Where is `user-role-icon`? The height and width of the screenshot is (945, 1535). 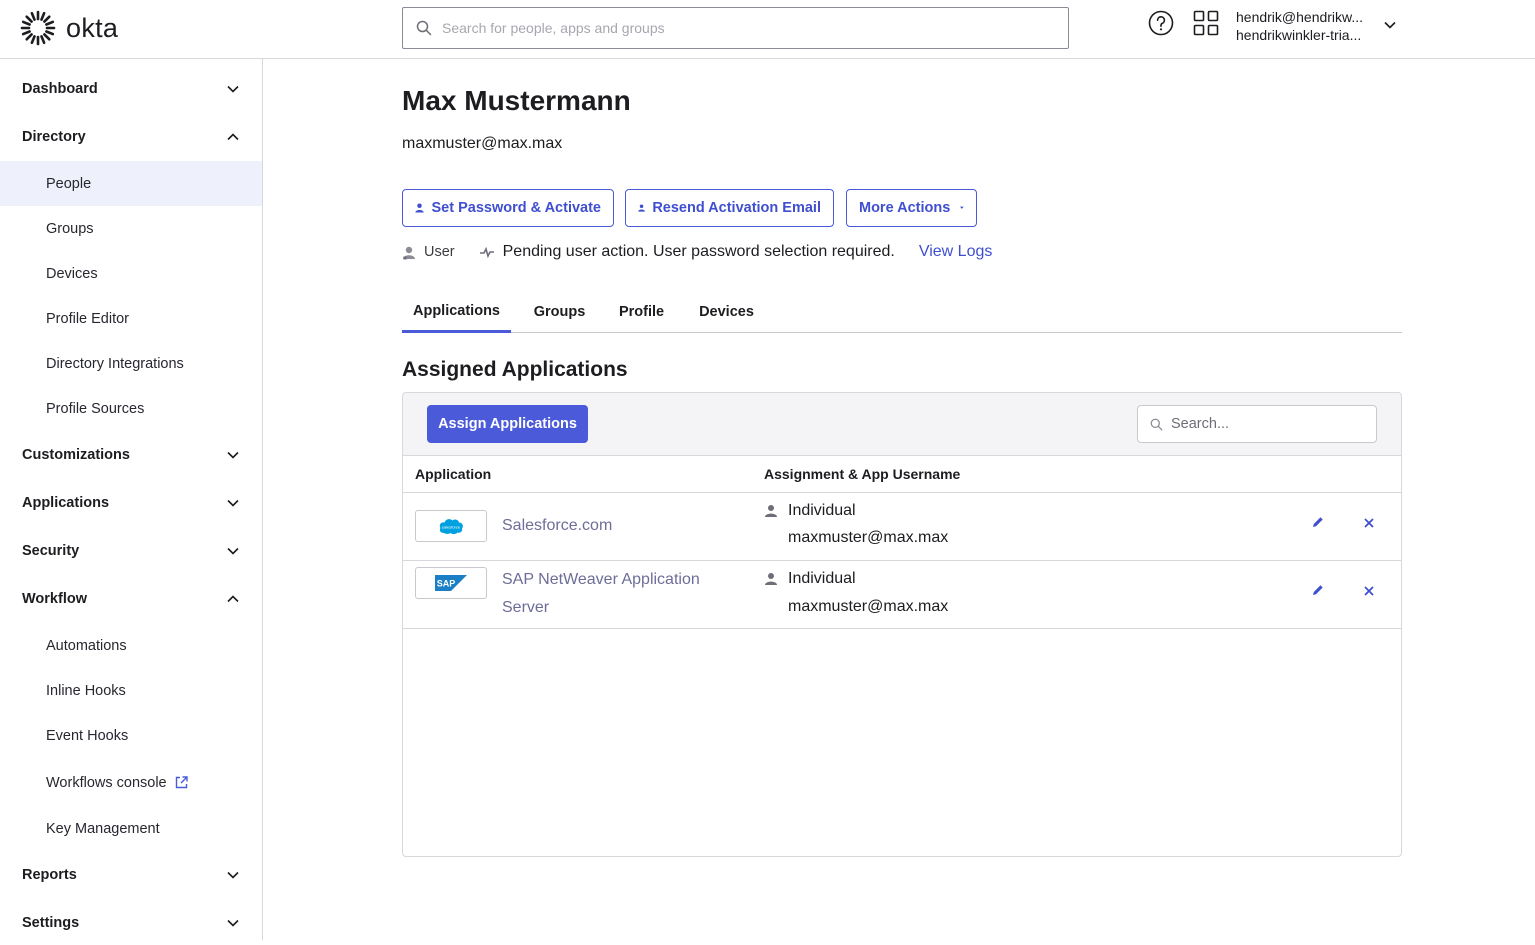 user-role-icon is located at coordinates (409, 252).